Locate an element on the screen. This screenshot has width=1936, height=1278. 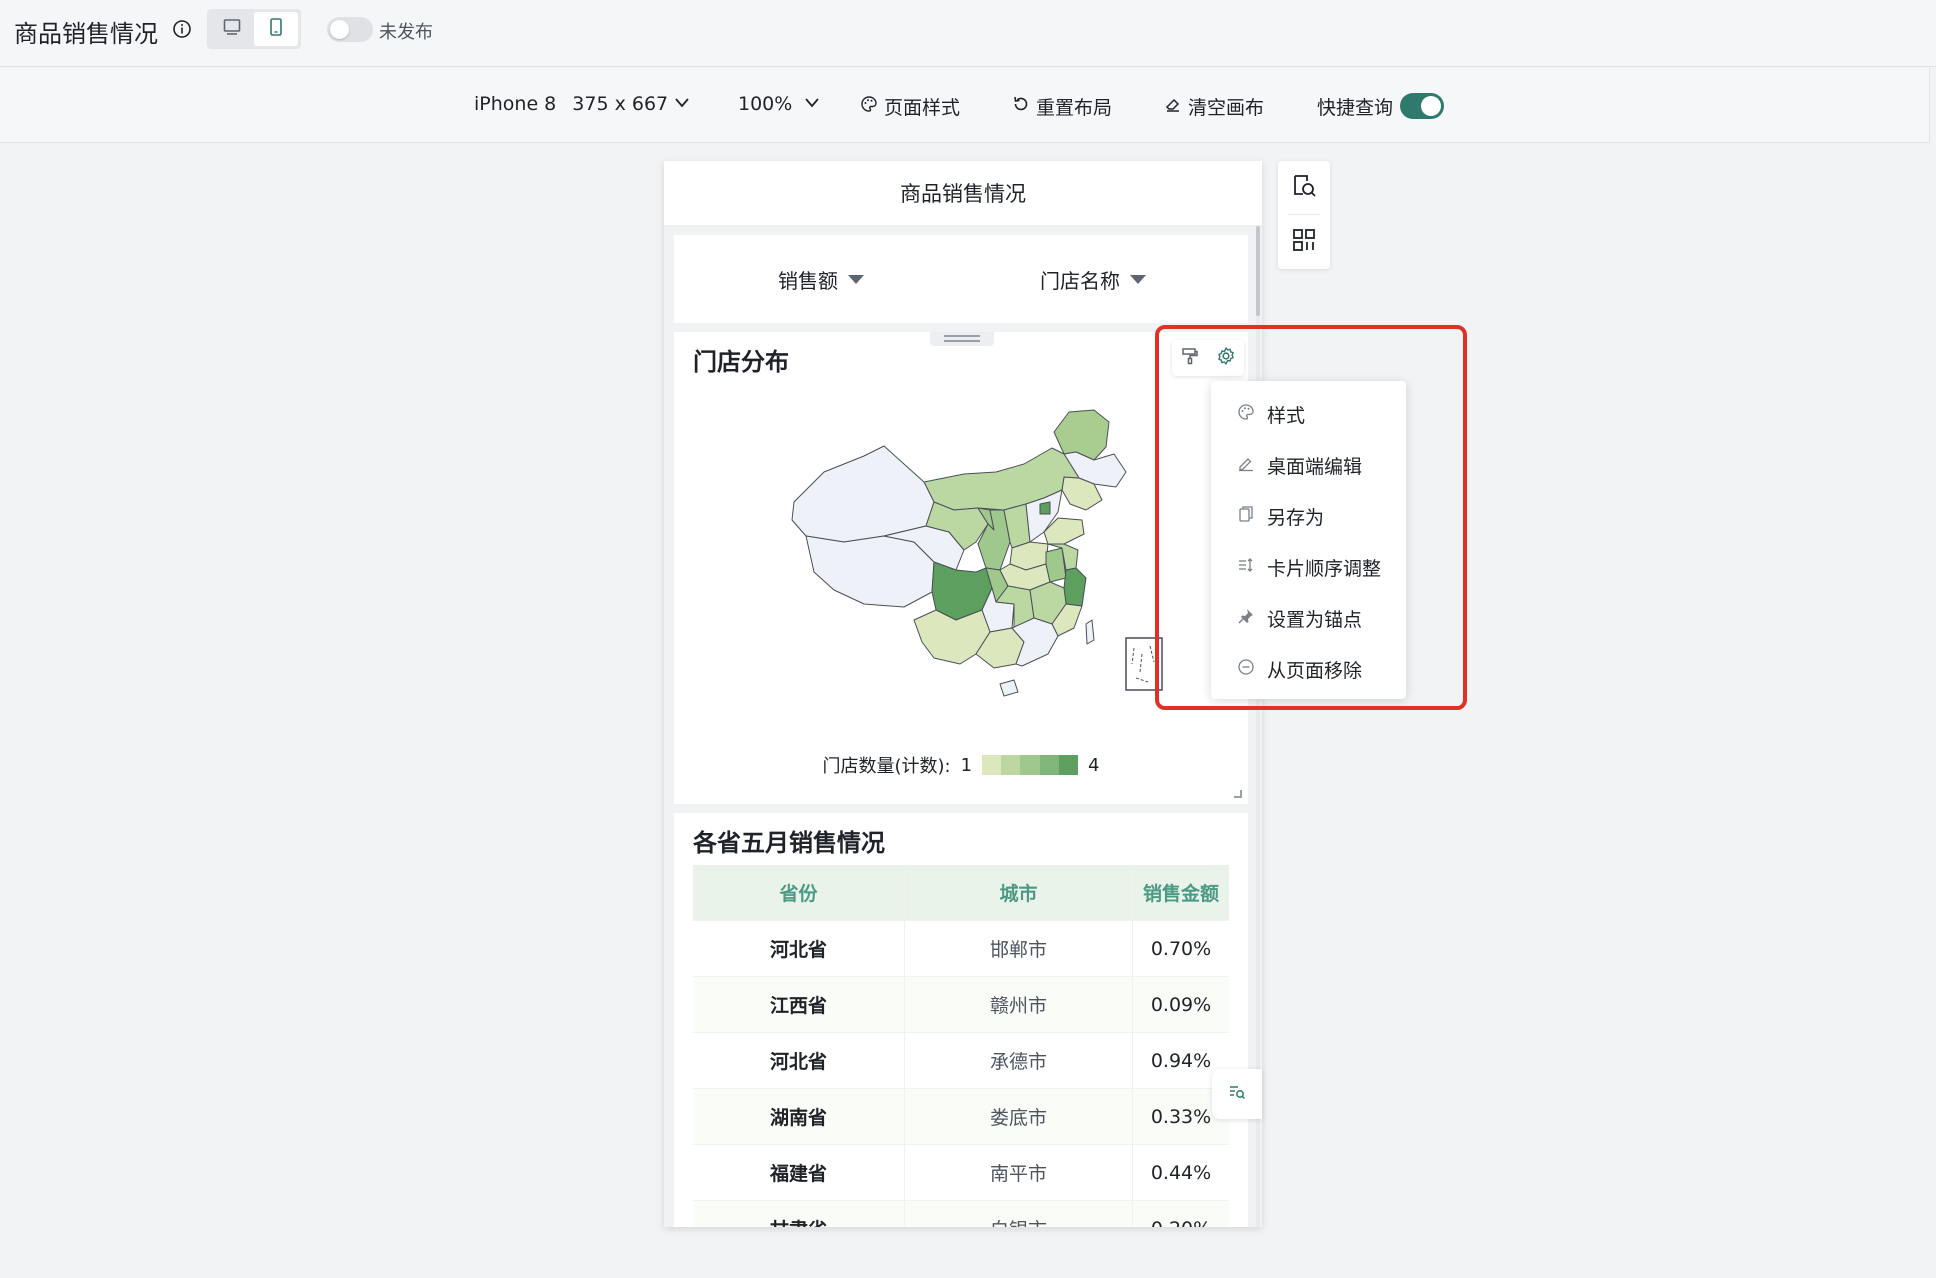
cell-province: 甘肃省 is located at coordinates (799, 1214).